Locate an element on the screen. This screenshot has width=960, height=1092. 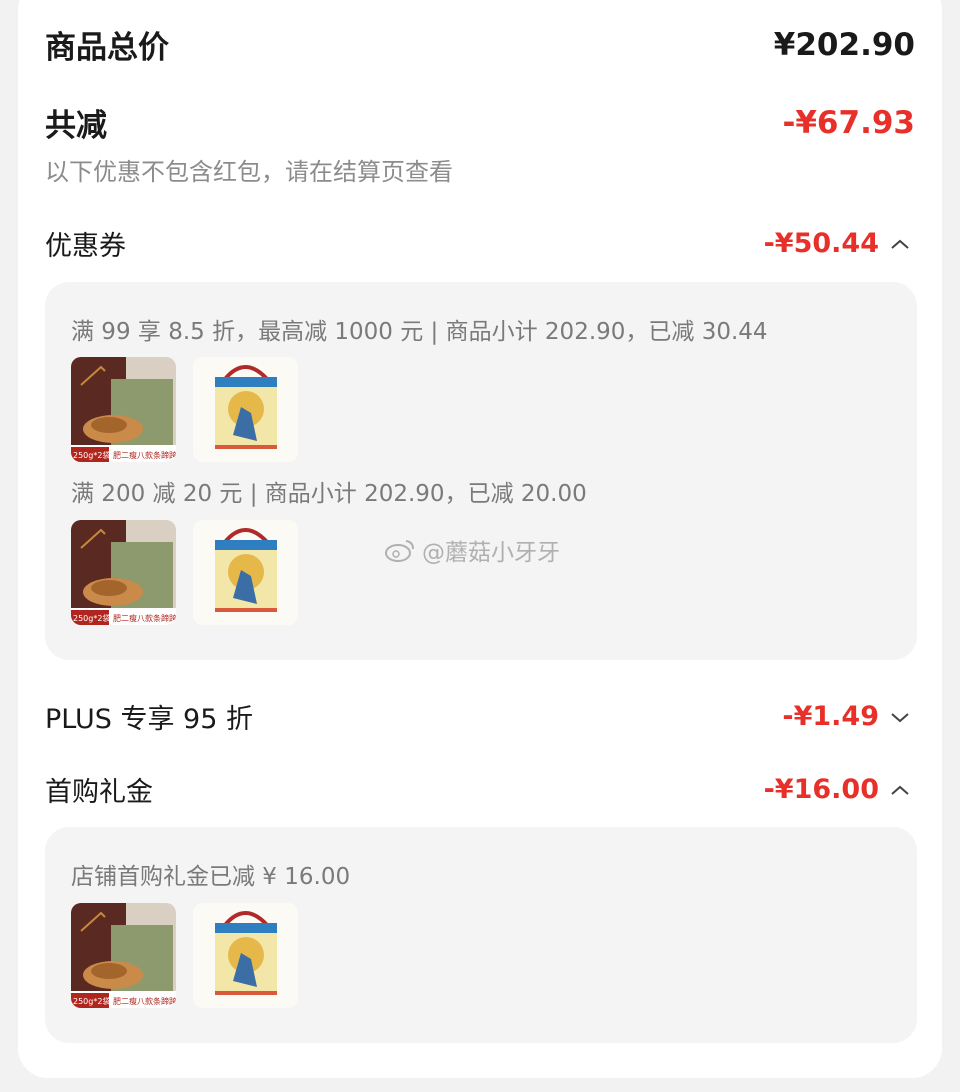
first-purchase-amount: -¥16.00 is located at coordinates (839, 789).